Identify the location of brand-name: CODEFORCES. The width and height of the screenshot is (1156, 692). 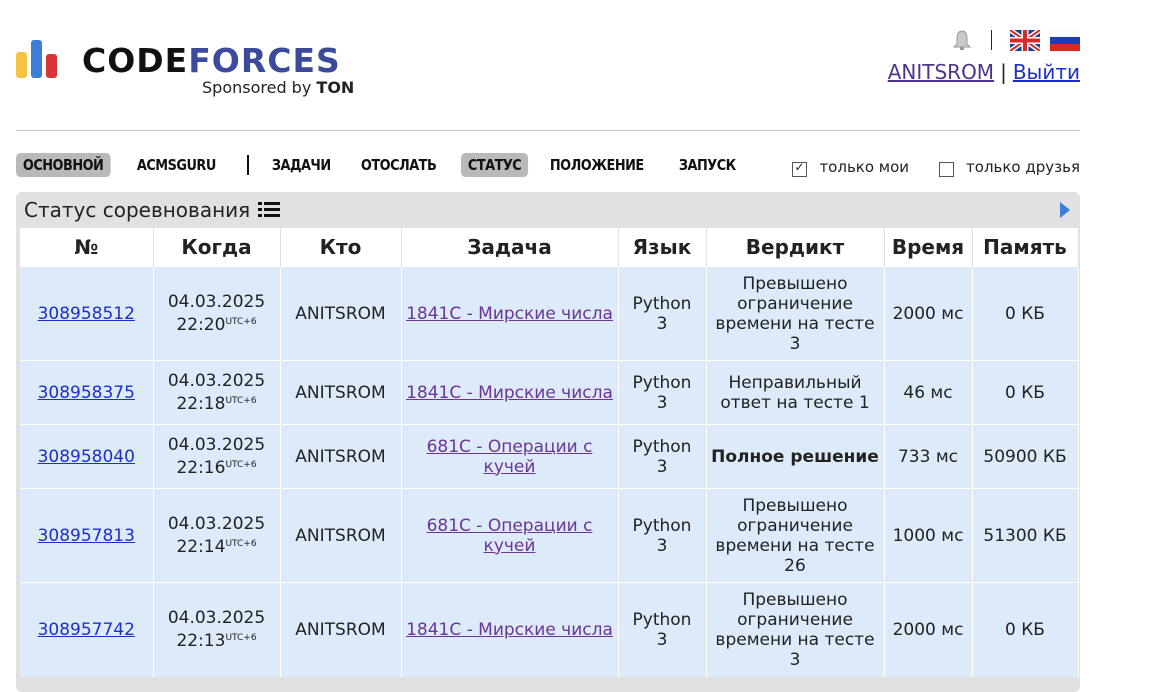
(211, 60).